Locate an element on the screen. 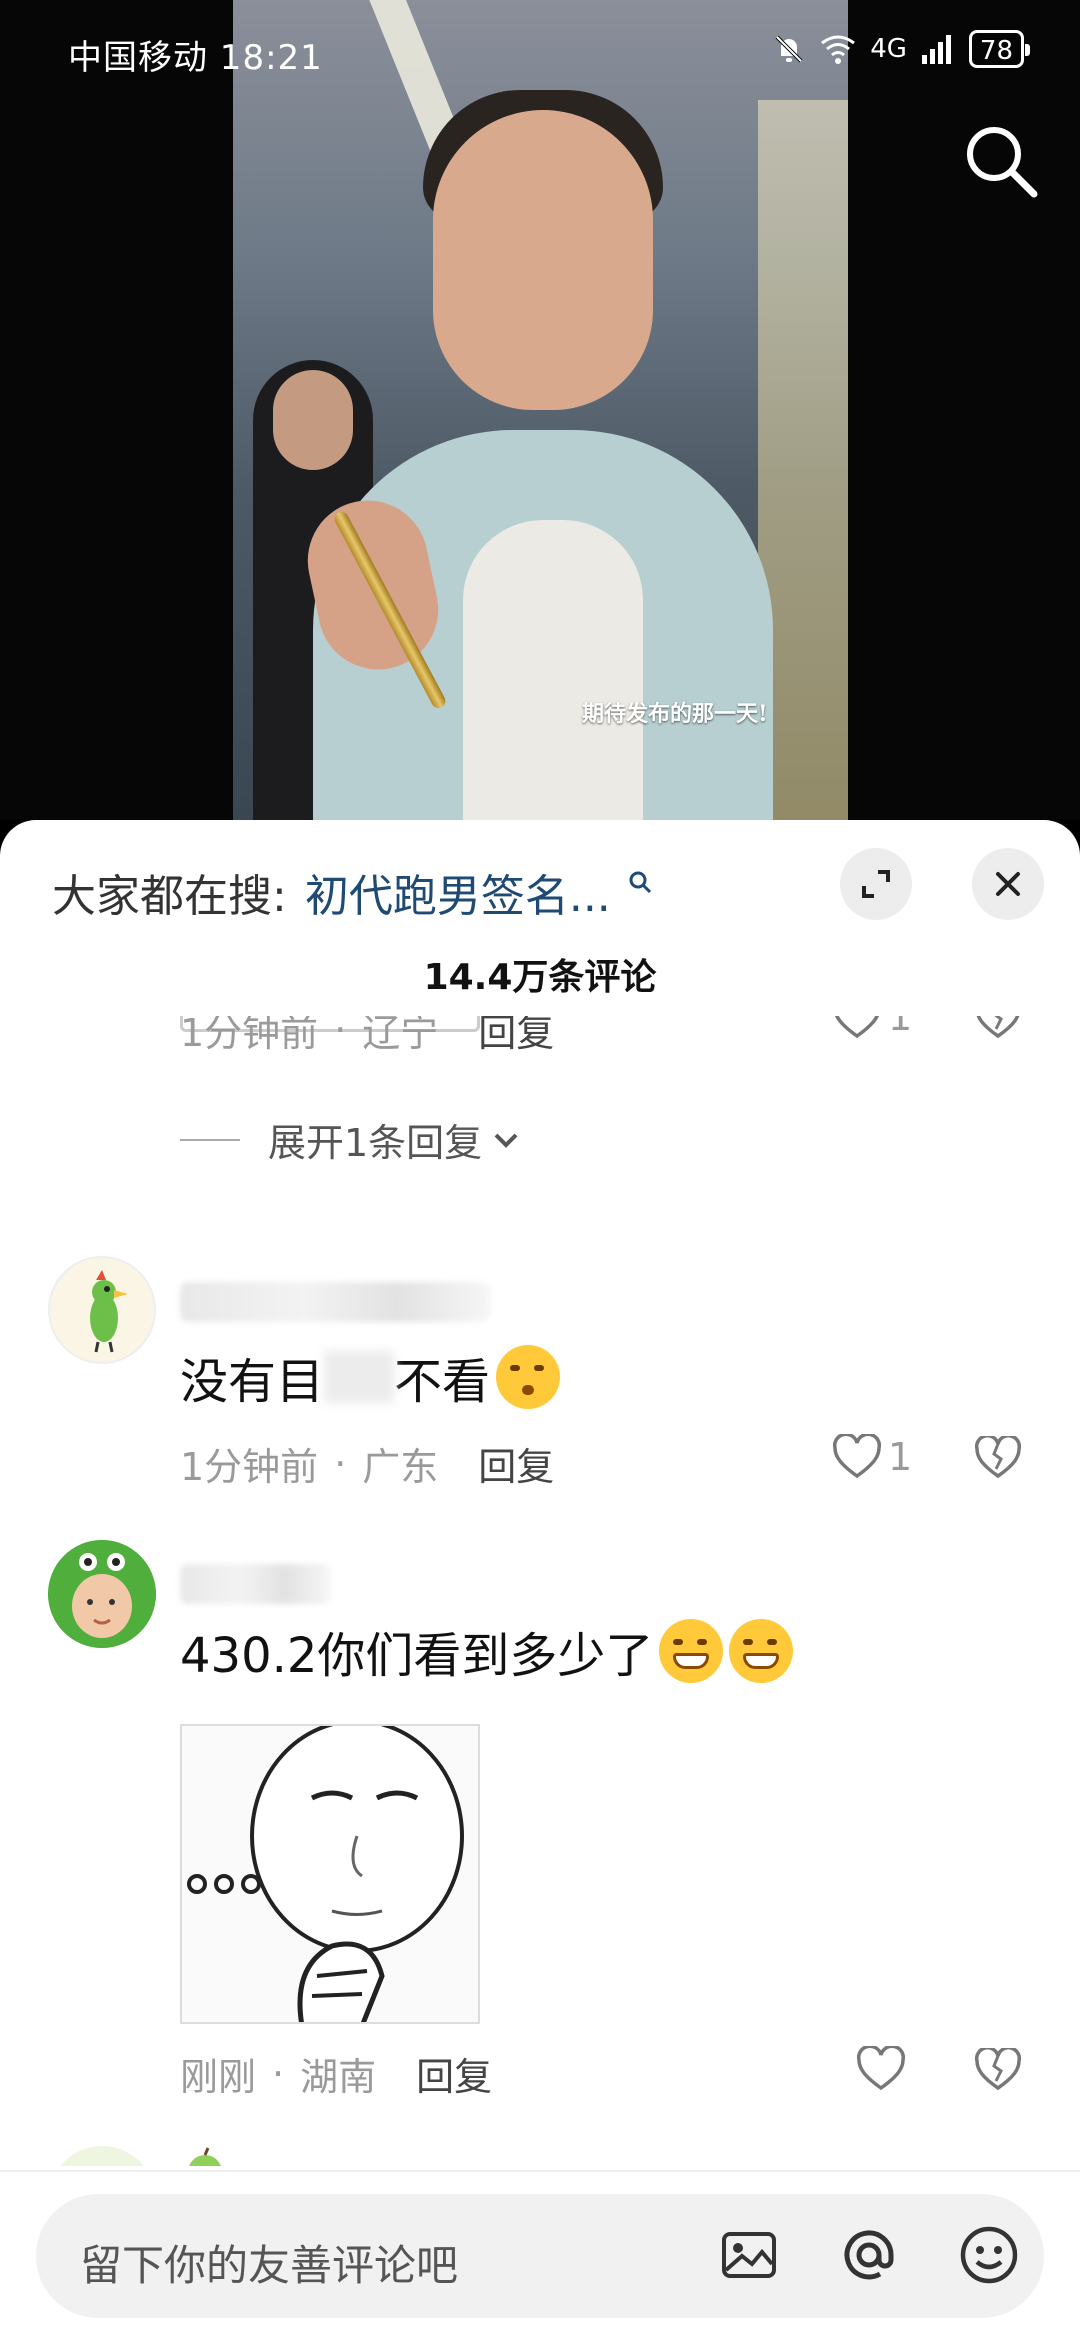  apple-icon is located at coordinates (205, 2156).